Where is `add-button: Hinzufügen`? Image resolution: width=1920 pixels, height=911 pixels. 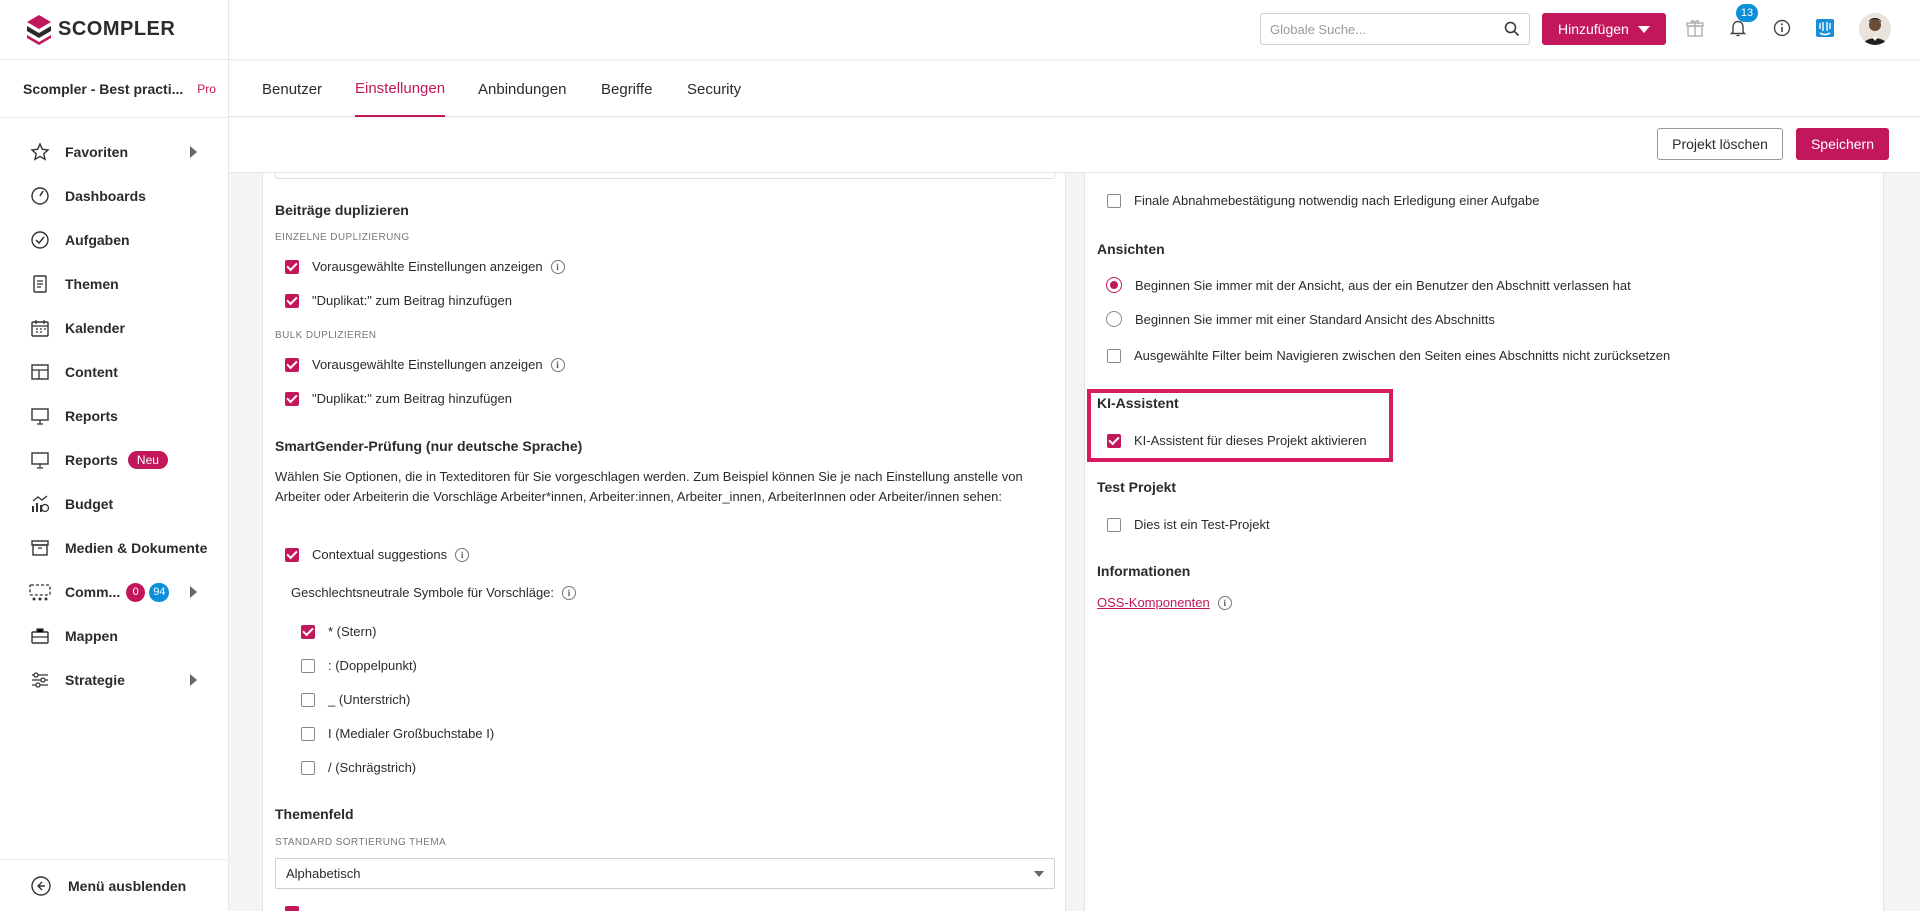
add-button: Hinzufügen is located at coordinates (1604, 29).